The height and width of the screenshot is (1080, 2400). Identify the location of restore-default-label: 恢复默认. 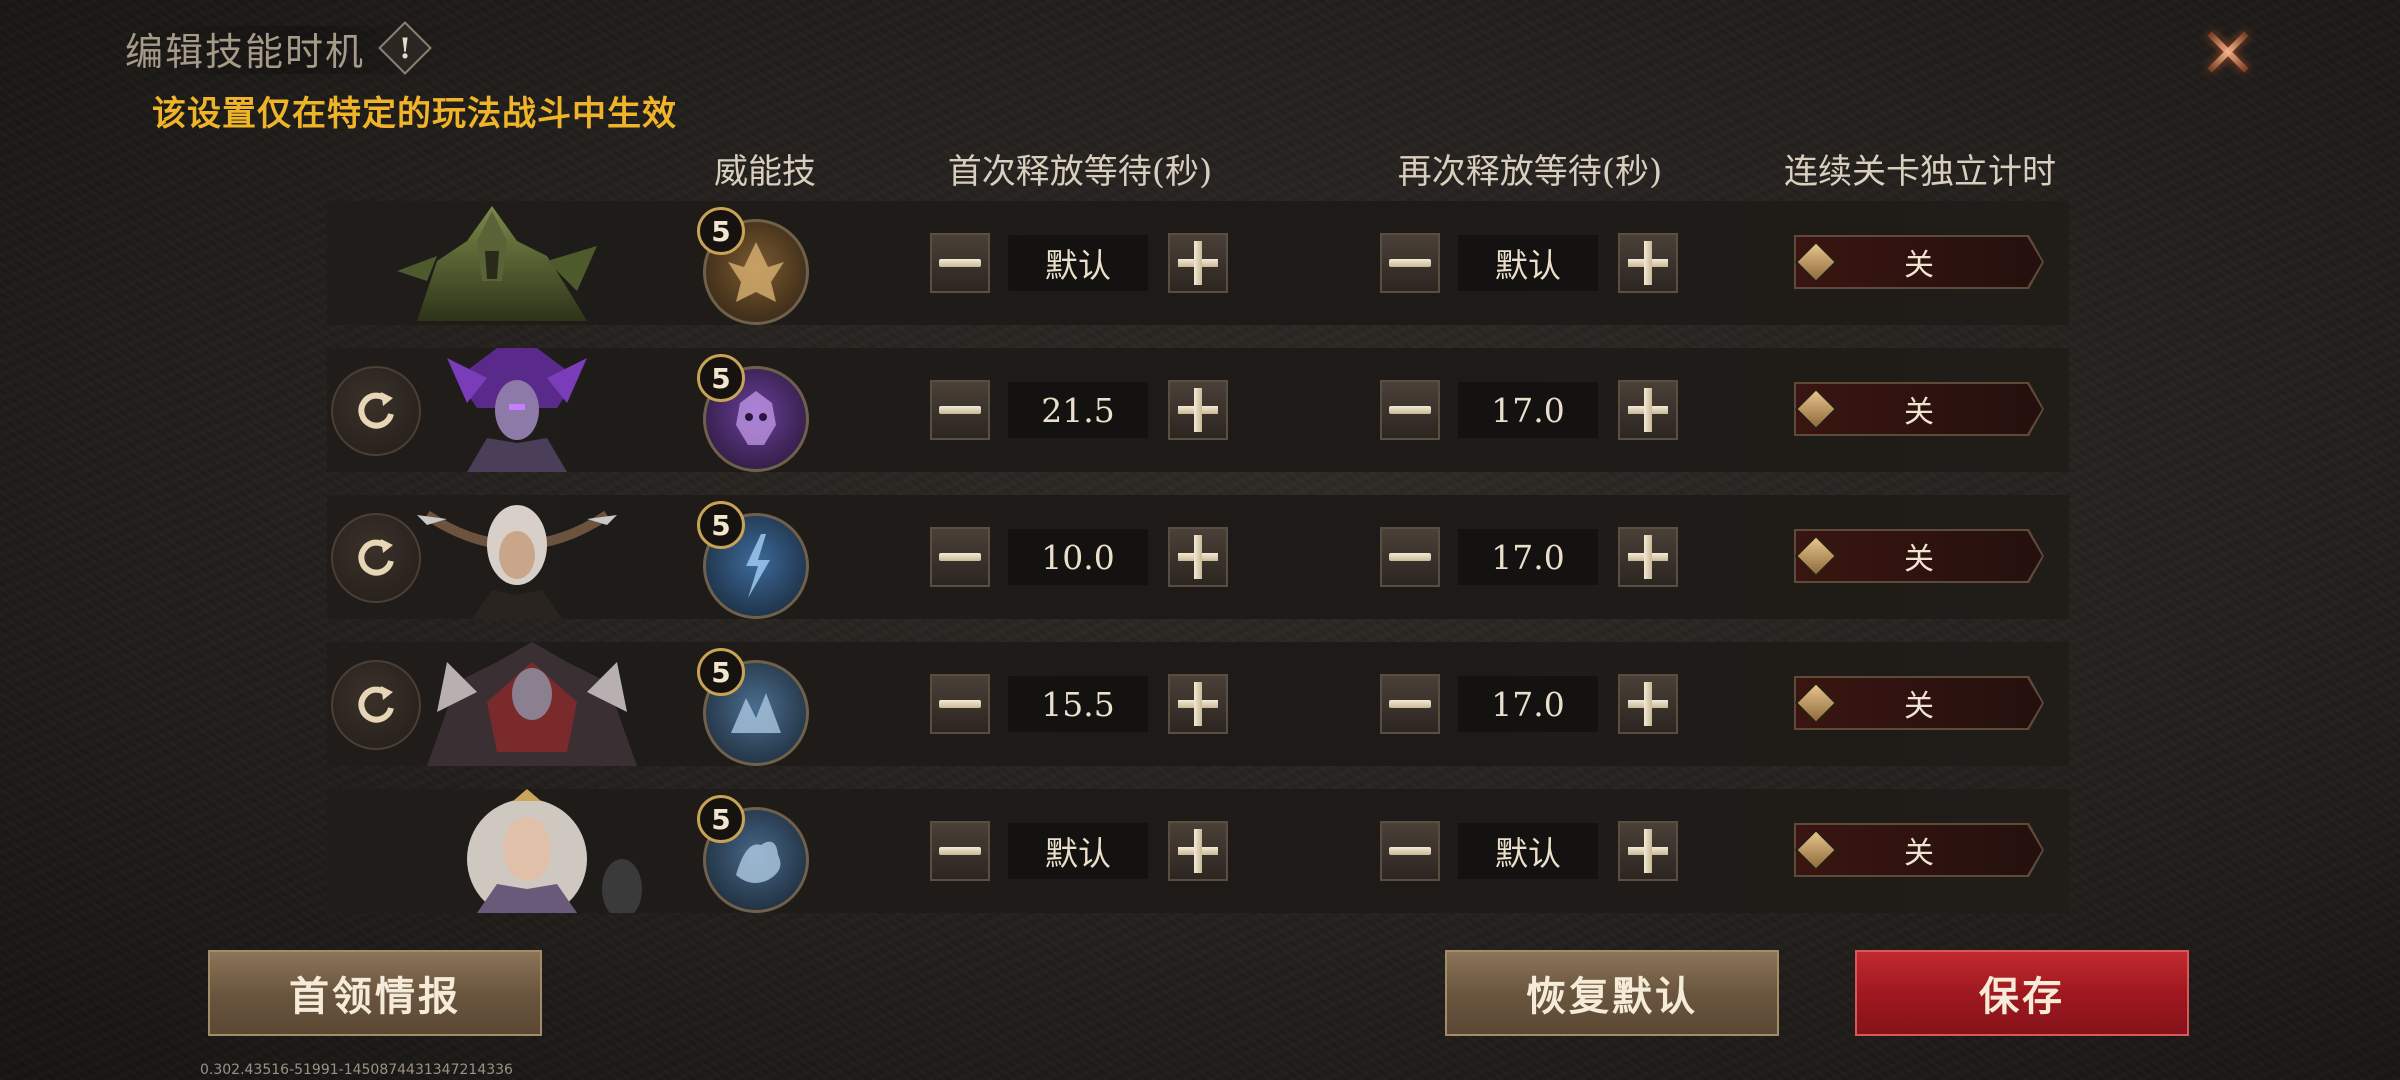
(1612, 996).